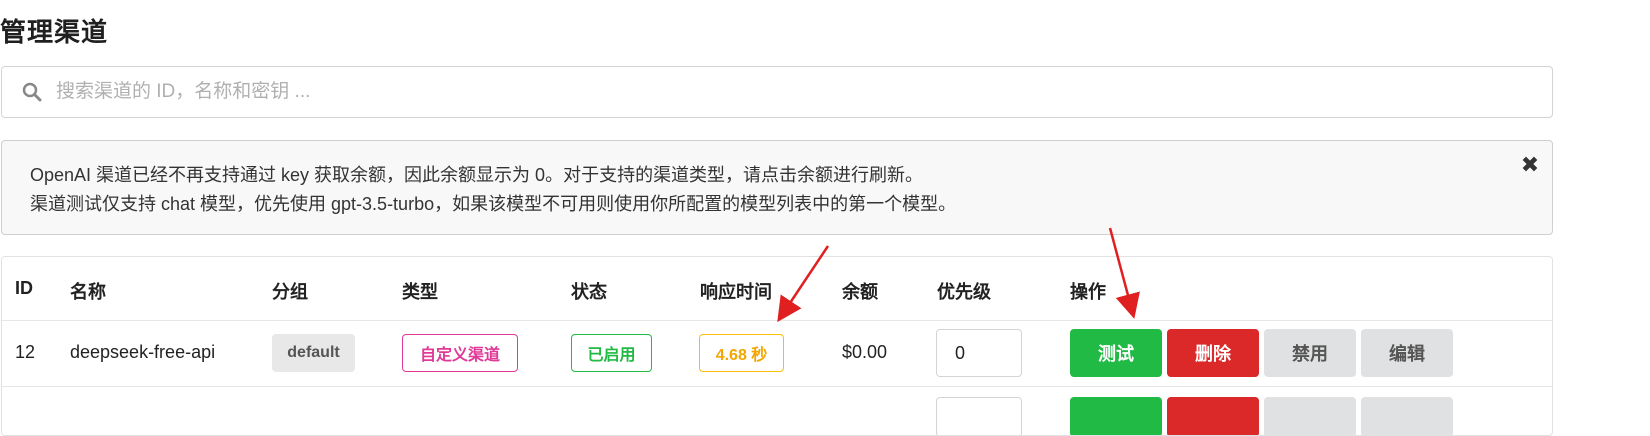  What do you see at coordinates (143, 352) in the screenshot?
I see `cell-name: deepseek-free-api` at bounding box center [143, 352].